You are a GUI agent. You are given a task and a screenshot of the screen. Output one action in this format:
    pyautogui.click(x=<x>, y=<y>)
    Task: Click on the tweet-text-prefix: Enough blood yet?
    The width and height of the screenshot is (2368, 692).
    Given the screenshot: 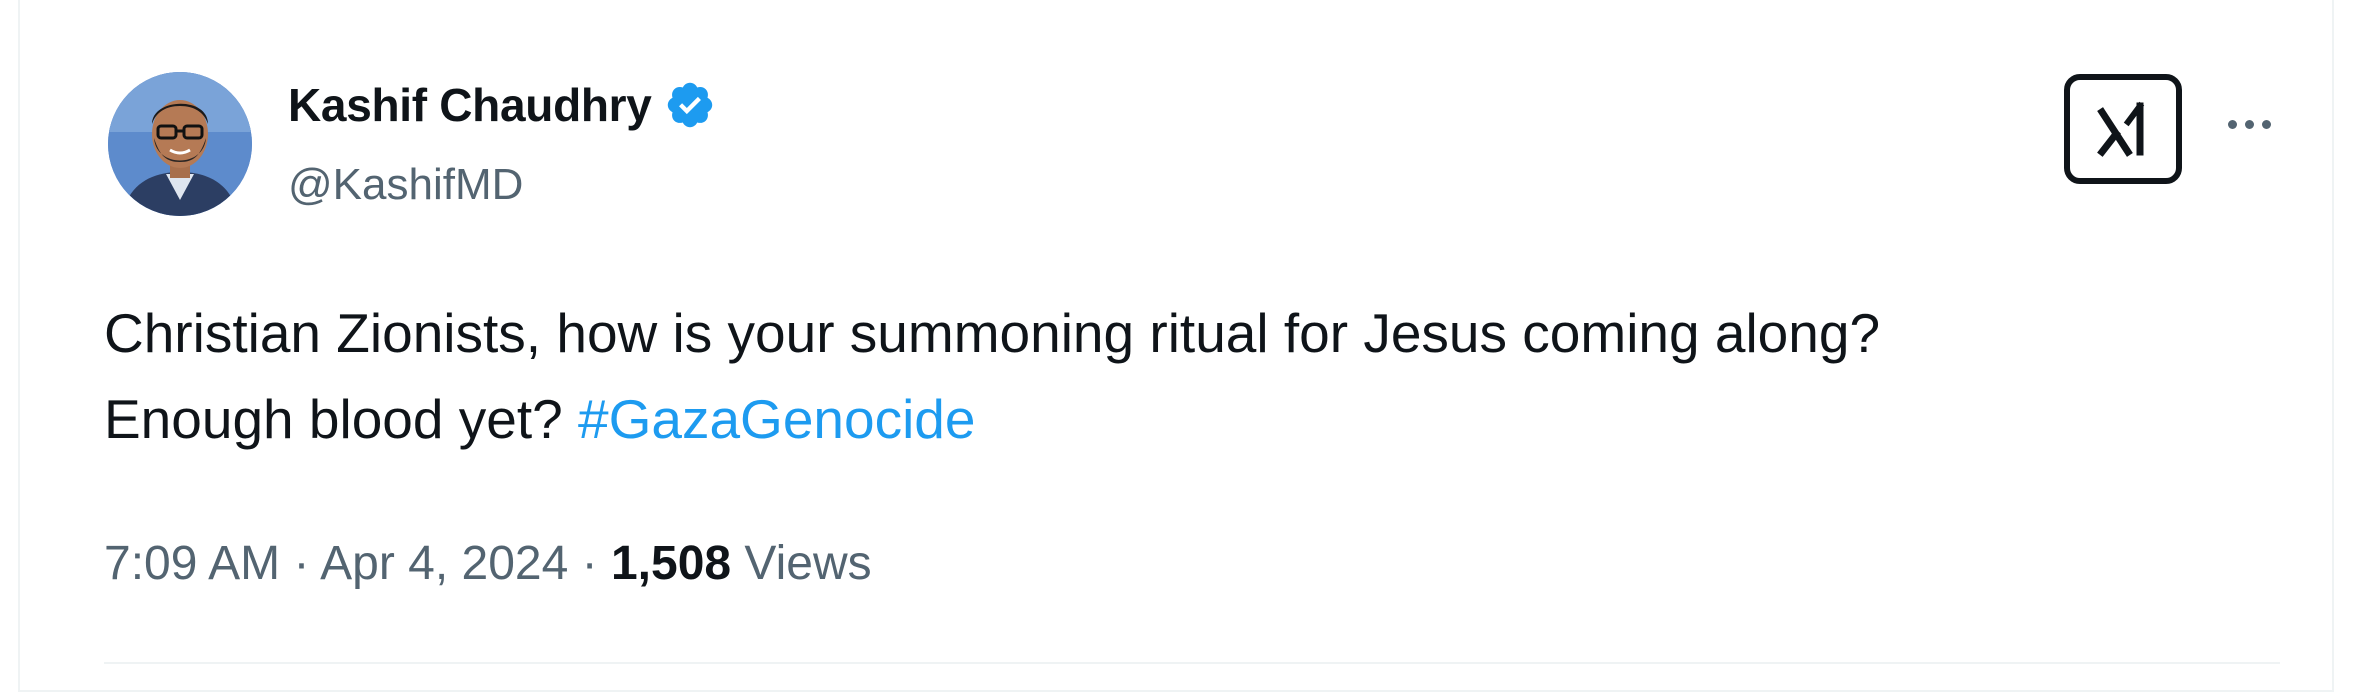 What is the action you would take?
    pyautogui.click(x=341, y=419)
    